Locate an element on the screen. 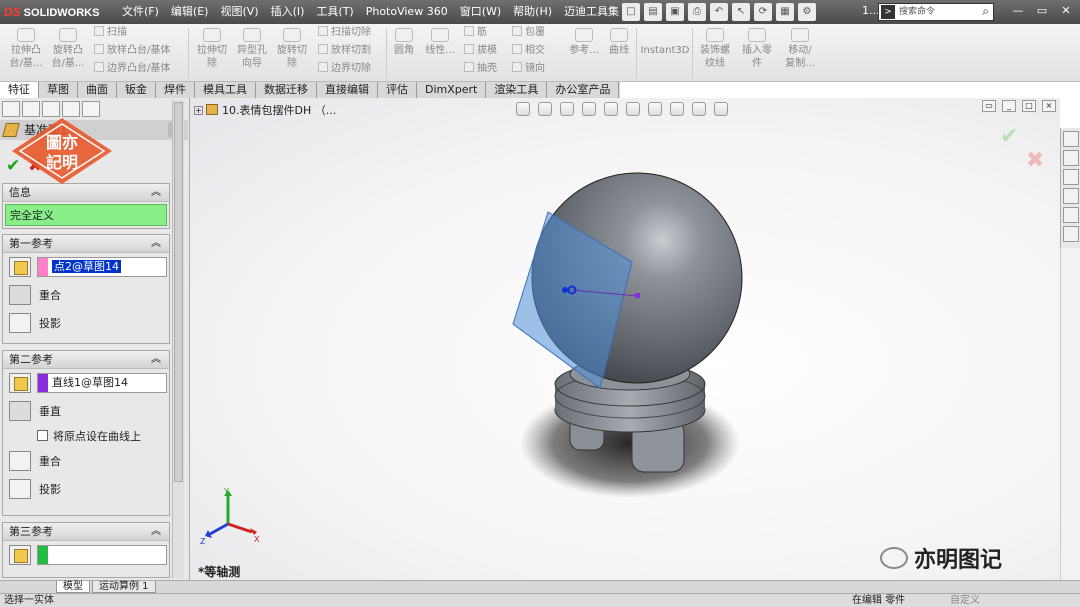 Image resolution: width=1080 pixels, height=607 pixels. undo-icon: ↶ is located at coordinates (719, 12).